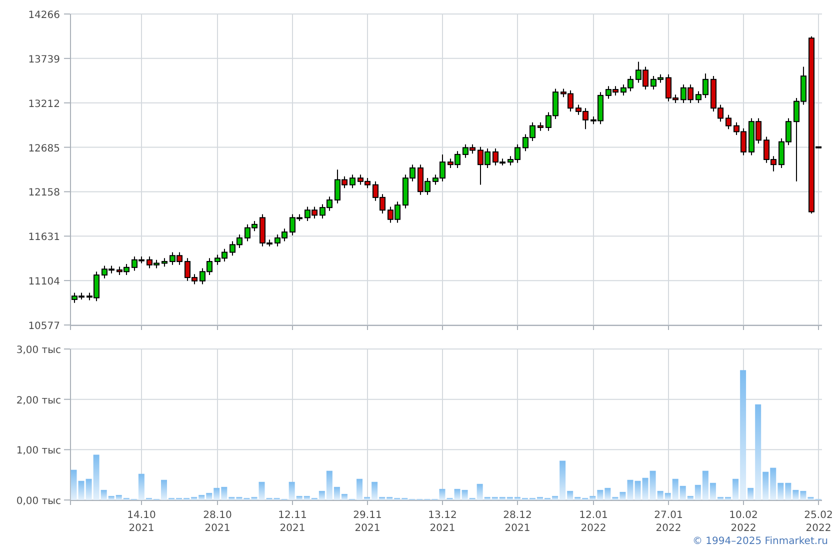 The height and width of the screenshot is (550, 840). Describe the element at coordinates (44, 282) in the screenshot. I see `tick-label: 11104` at that location.